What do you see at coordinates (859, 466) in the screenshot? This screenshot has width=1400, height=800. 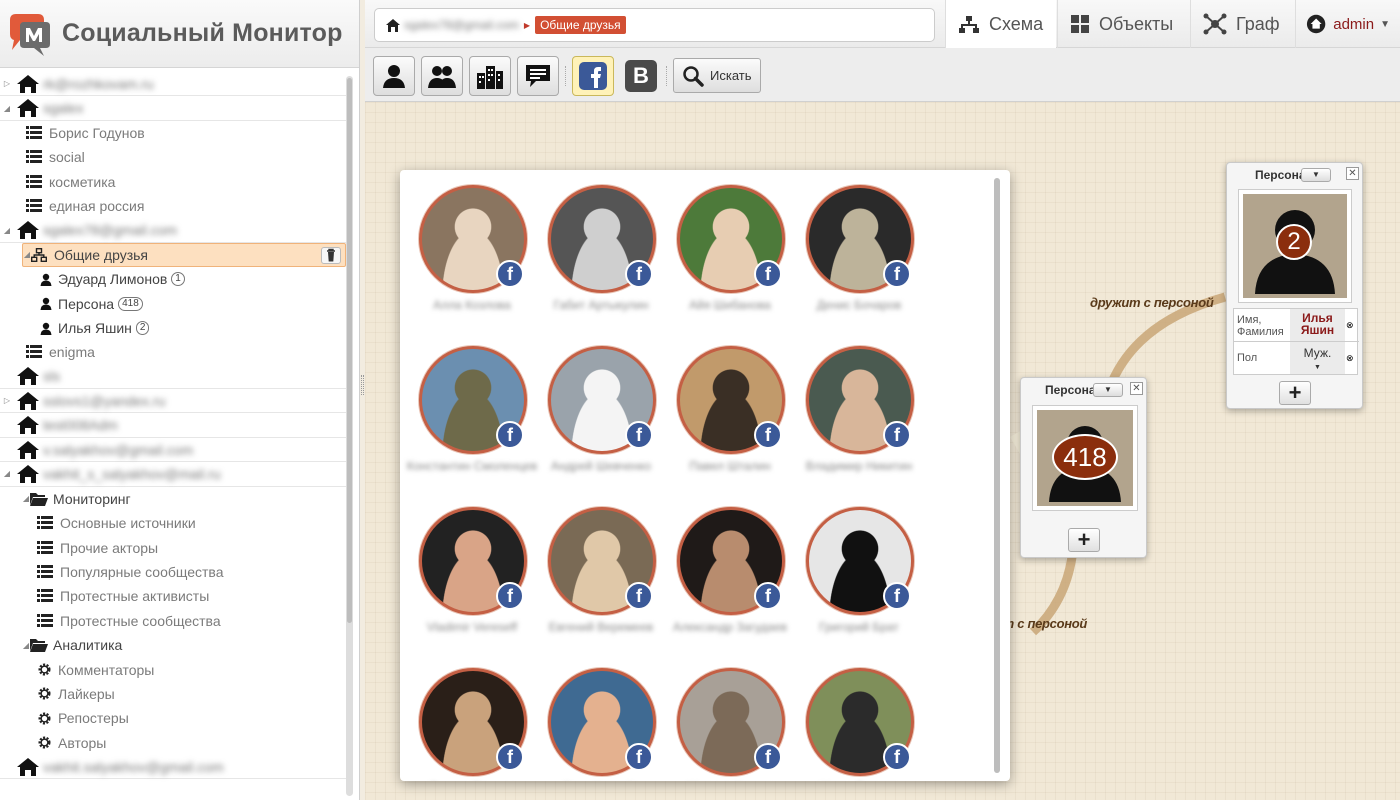 I see `friend-name: Владимир Никитин` at bounding box center [859, 466].